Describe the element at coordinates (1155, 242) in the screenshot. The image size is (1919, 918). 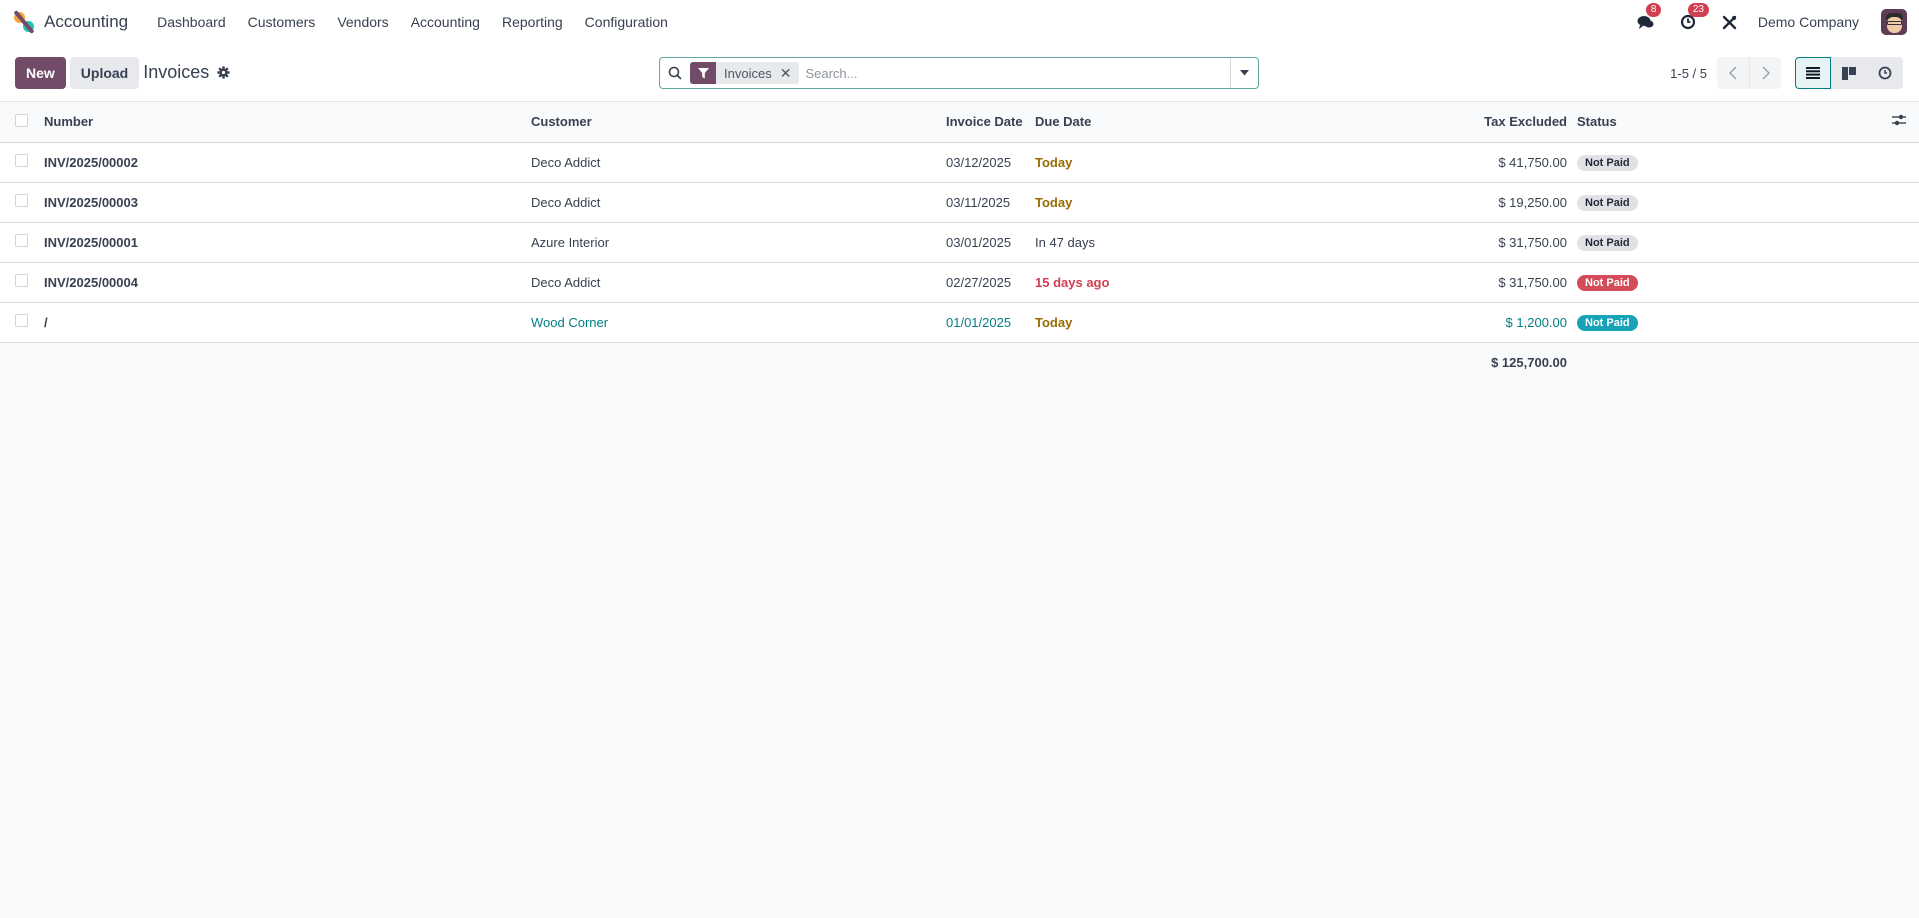
I see `due-date: In 47 days` at that location.